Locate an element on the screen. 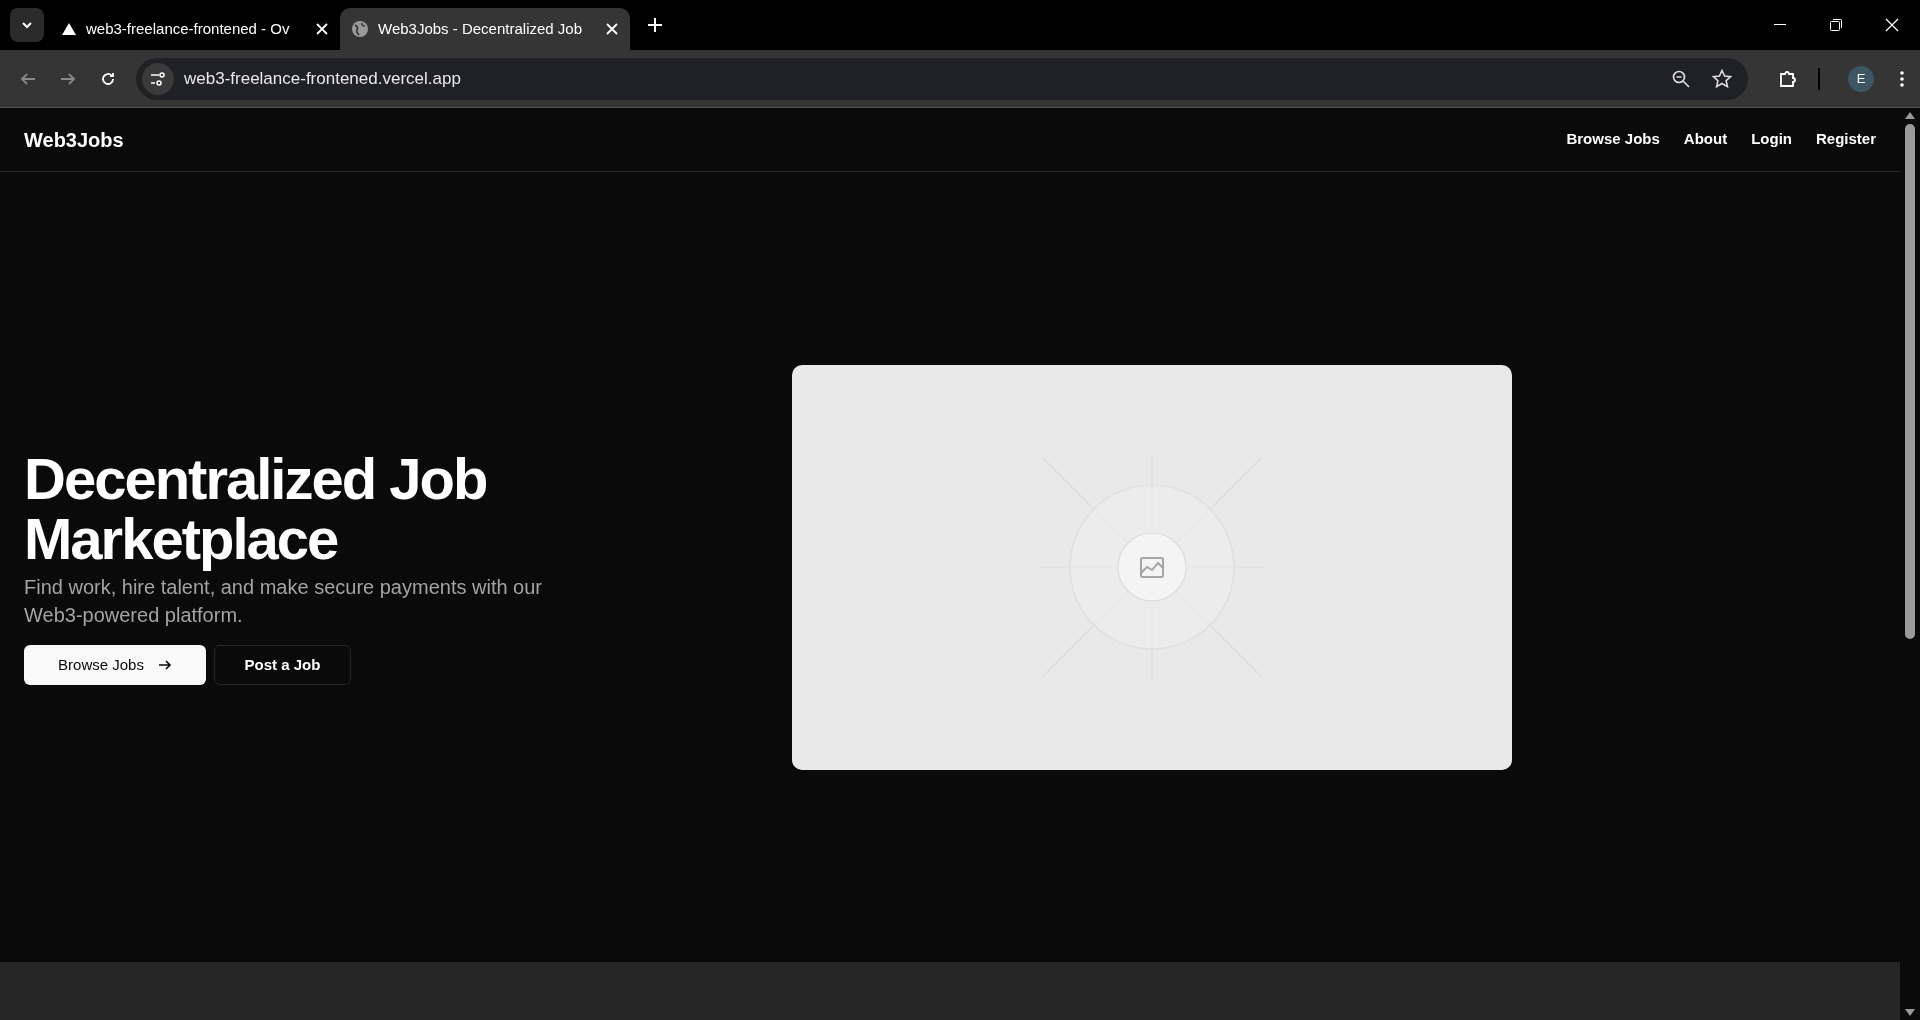 The image size is (1920, 1020). address-bar: web3-freelance-frontened.vercel.app is located at coordinates (942, 78).